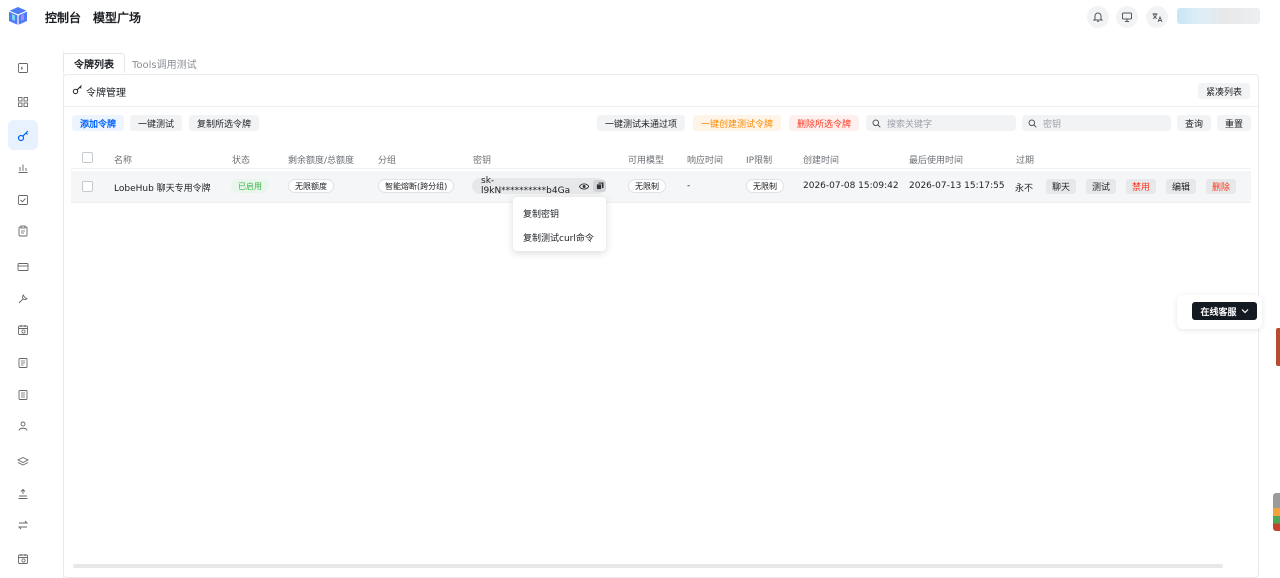 The width and height of the screenshot is (1280, 578). What do you see at coordinates (765, 186) in the screenshot?
I see `ip-limit-tag: 无限制` at bounding box center [765, 186].